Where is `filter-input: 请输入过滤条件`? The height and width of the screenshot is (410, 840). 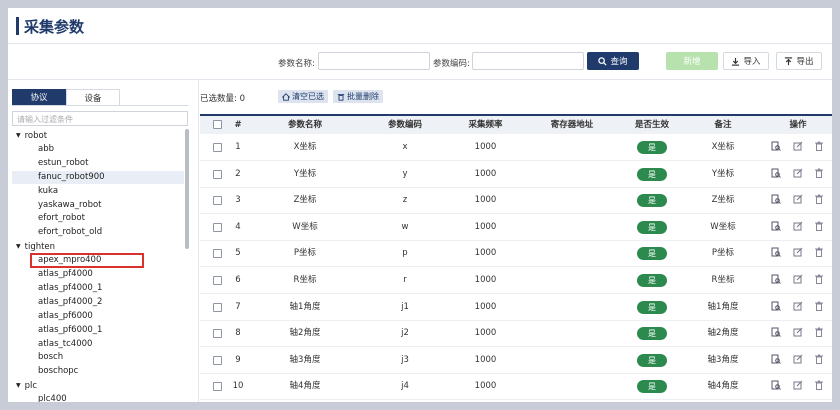 filter-input: 请输入过滤条件 is located at coordinates (100, 118).